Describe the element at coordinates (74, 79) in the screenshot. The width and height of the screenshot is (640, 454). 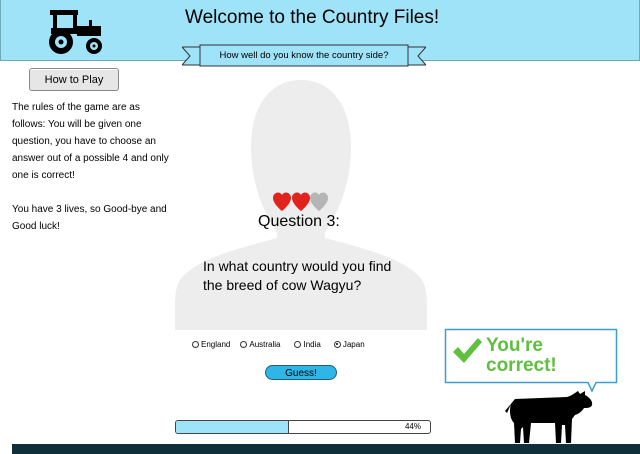
I see `how-to-play-button: How to Play` at that location.